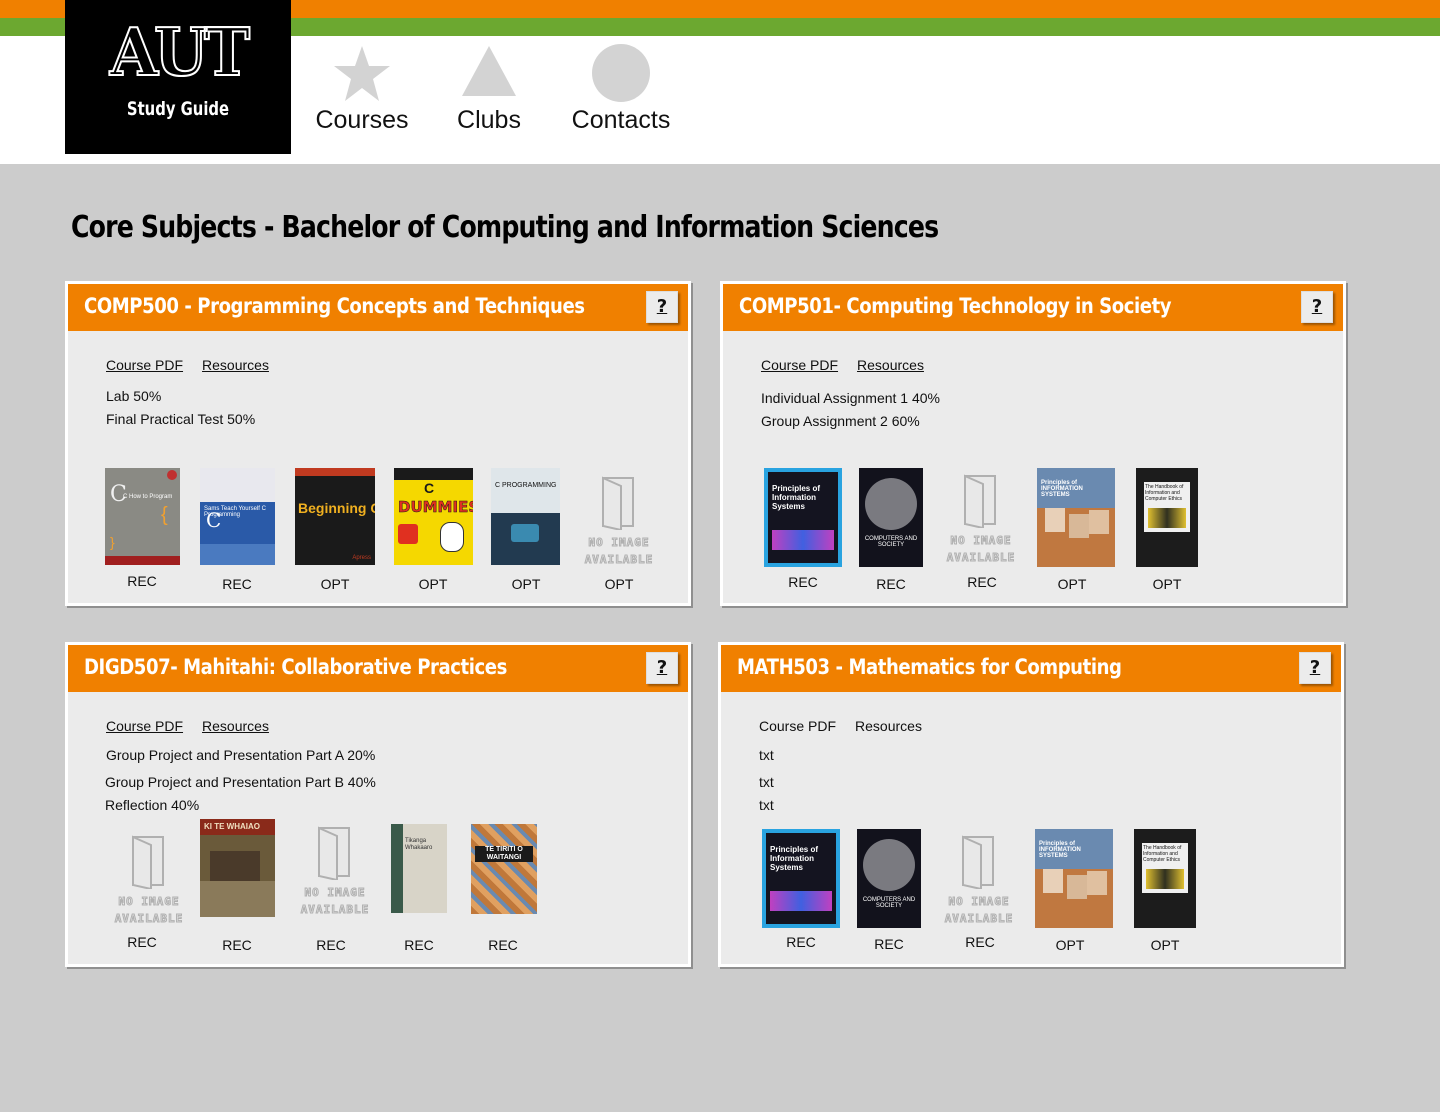 The height and width of the screenshot is (1112, 1440). I want to click on book-cover-text: Principles of INFORMATION SYSTEMS, so click(1060, 850).